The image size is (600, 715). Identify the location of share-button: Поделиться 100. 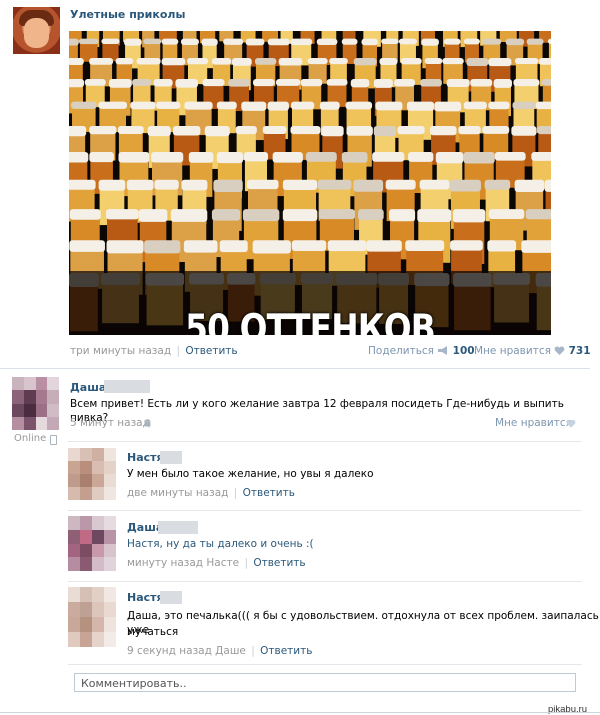
(421, 351).